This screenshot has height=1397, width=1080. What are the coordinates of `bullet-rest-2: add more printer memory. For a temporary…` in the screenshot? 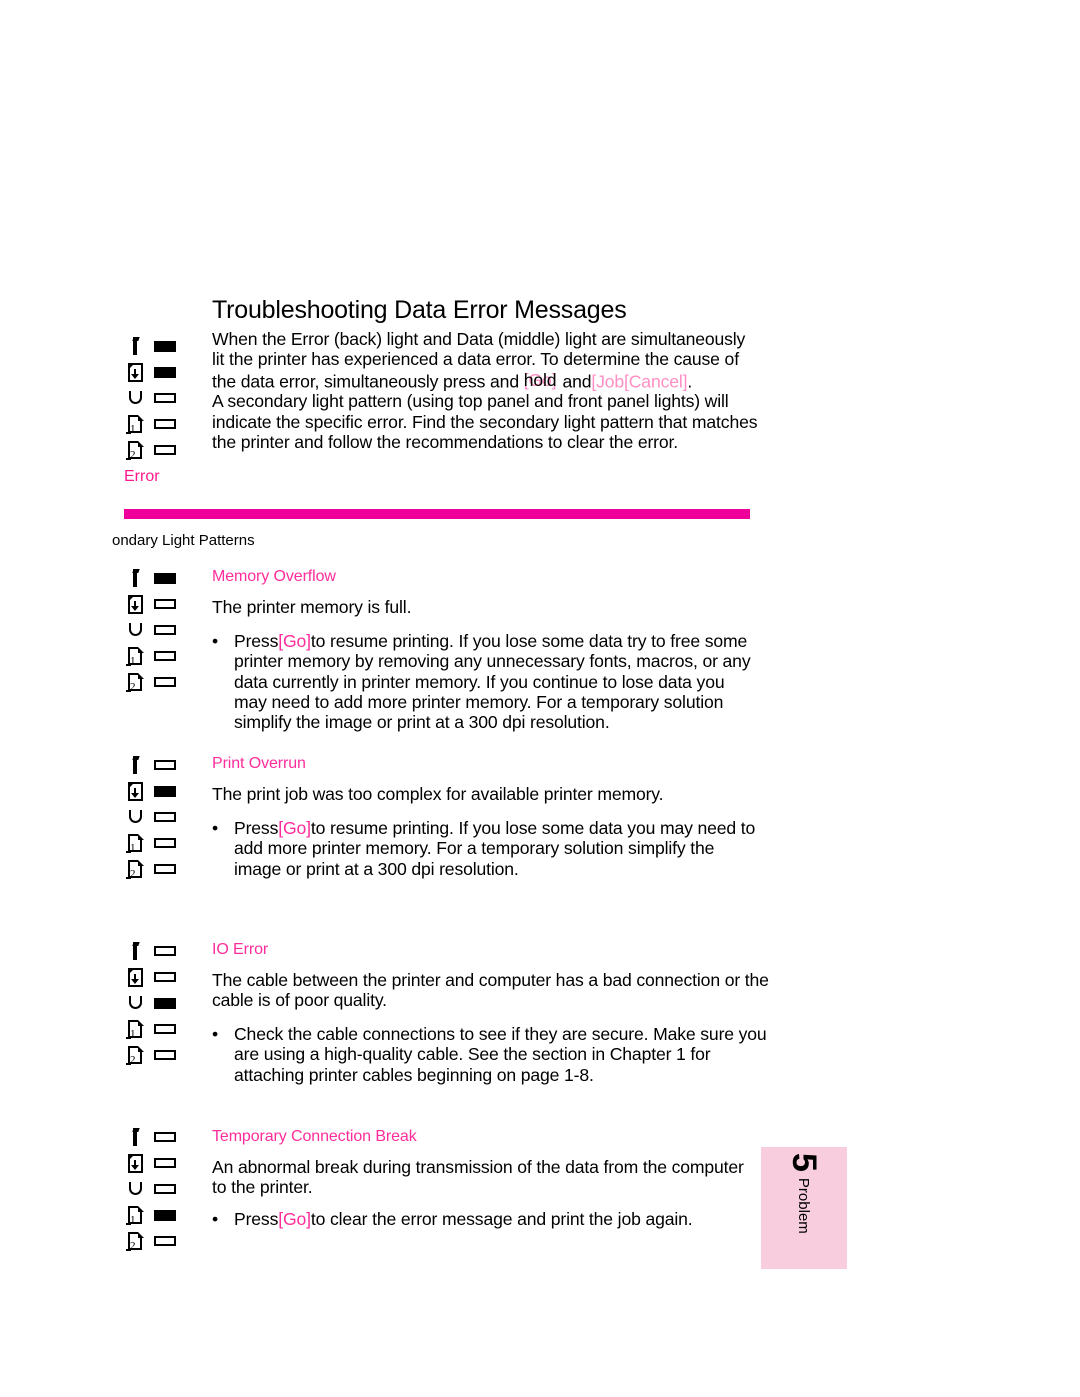 It's located at (474, 848).